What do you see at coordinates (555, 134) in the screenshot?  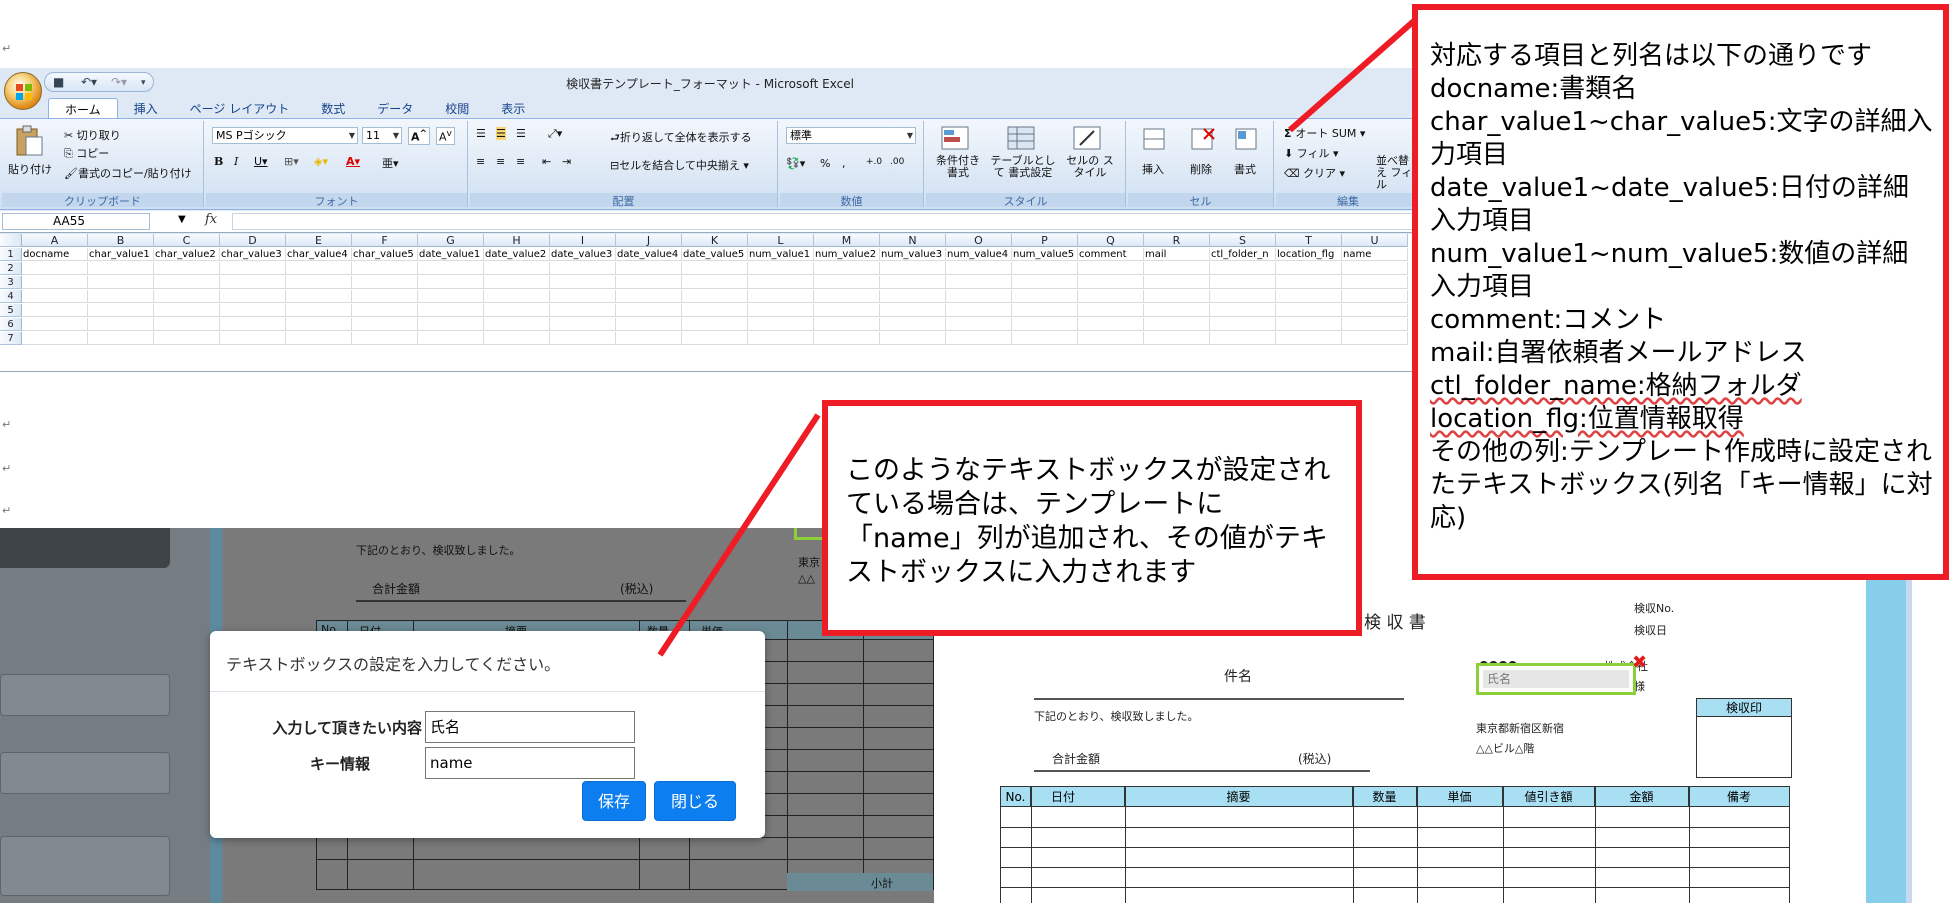 I see `orientation-icon: ⤢▾` at bounding box center [555, 134].